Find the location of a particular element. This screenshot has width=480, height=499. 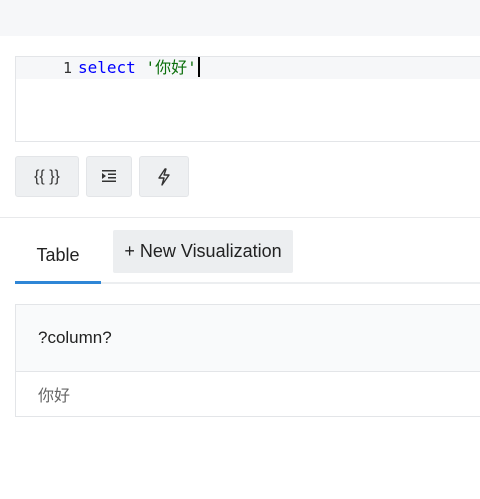

autocomplete-toggle-button is located at coordinates (164, 176).